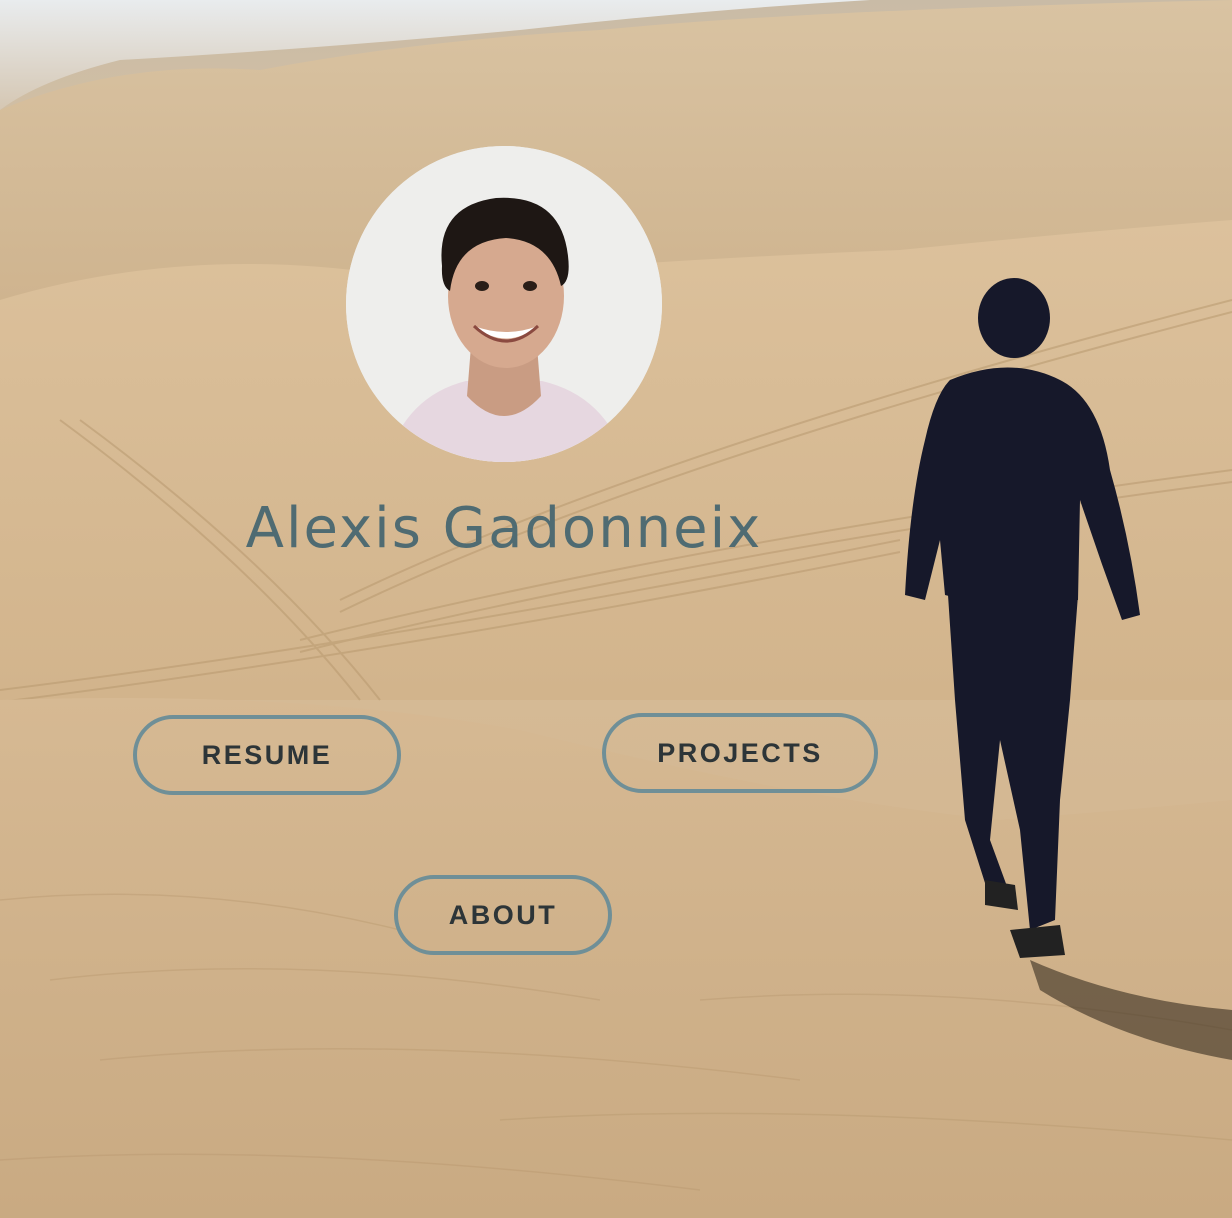 The width and height of the screenshot is (1232, 1218). Describe the element at coordinates (504, 528) in the screenshot. I see `profile-name: Alexis Gadonneix` at that location.